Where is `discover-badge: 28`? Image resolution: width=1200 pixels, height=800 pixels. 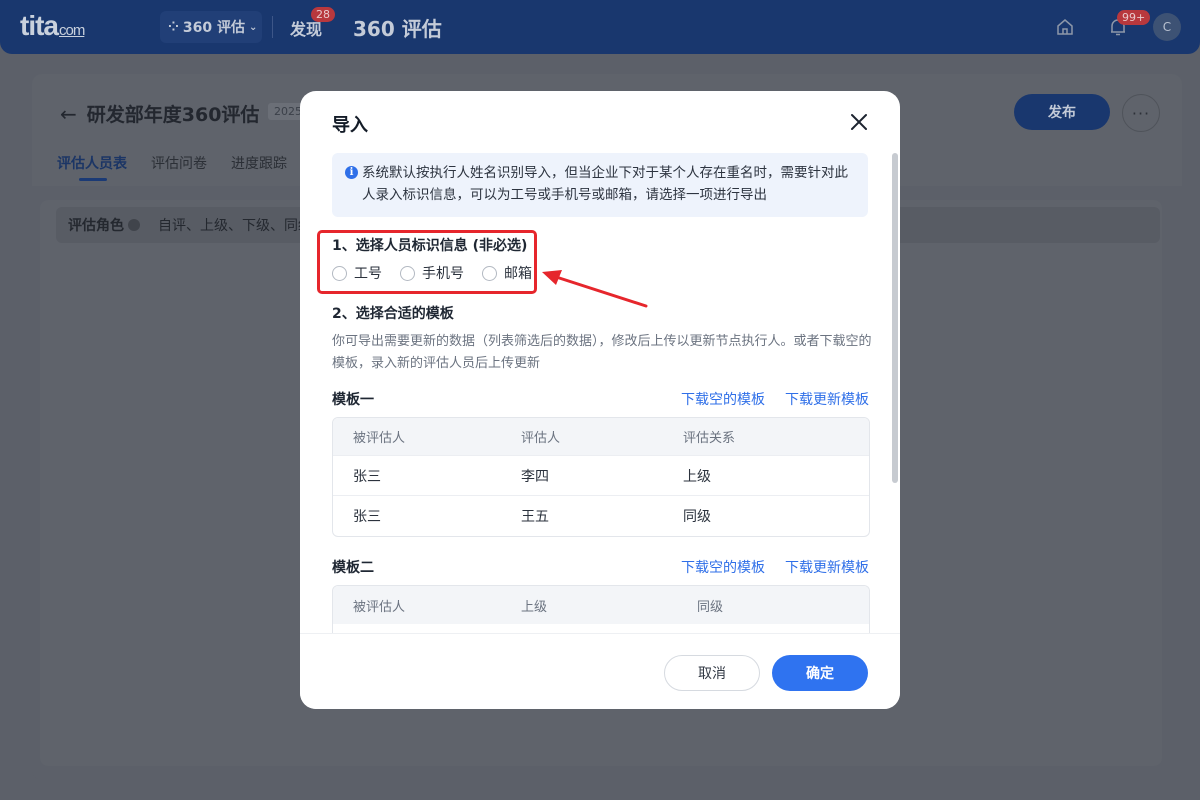 discover-badge: 28 is located at coordinates (323, 14).